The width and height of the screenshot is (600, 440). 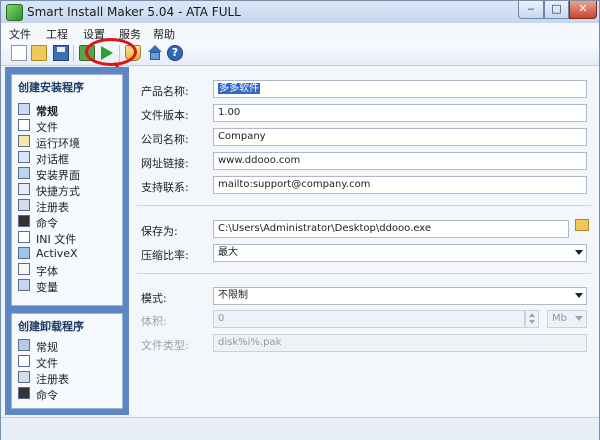 What do you see at coordinates (165, 91) in the screenshot?
I see `product-name-label: 产品名称:` at bounding box center [165, 91].